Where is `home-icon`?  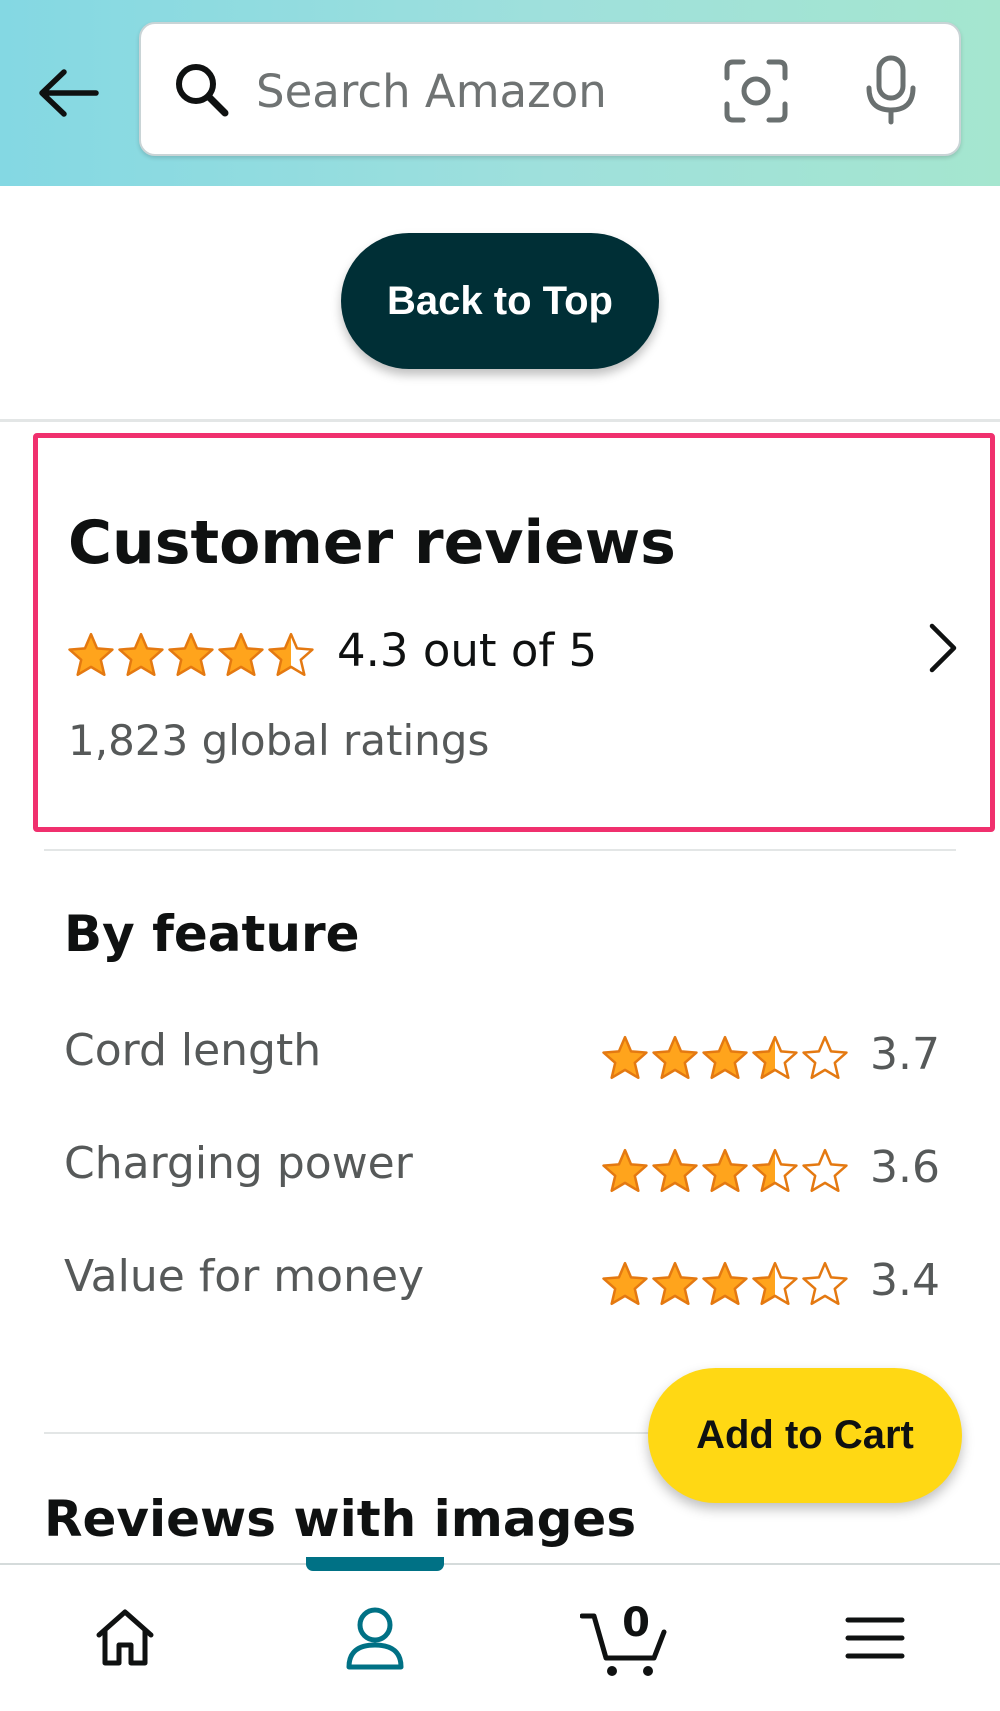 home-icon is located at coordinates (125, 1640).